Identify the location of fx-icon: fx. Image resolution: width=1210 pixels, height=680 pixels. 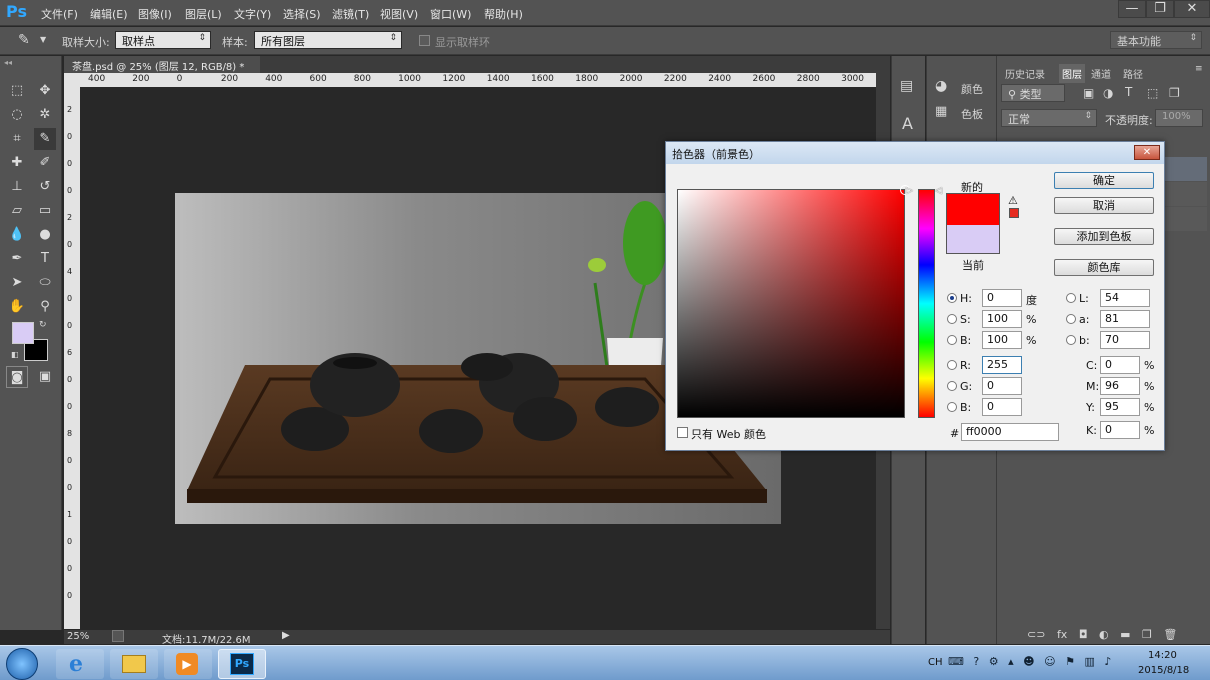
(1062, 634).